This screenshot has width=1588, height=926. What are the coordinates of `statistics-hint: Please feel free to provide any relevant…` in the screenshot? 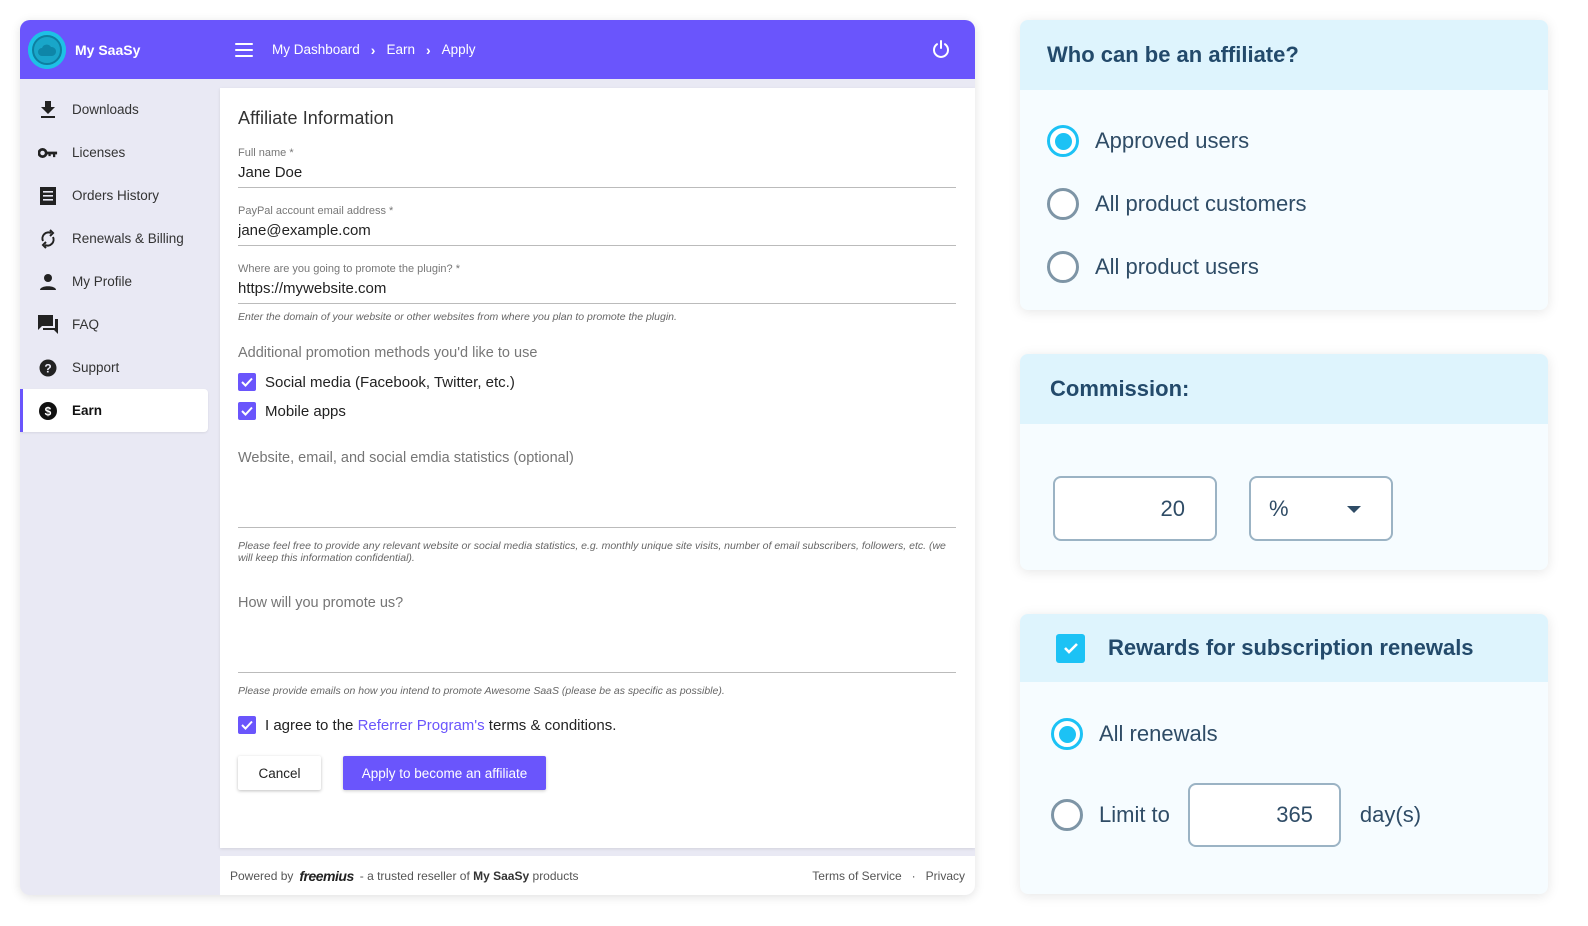 It's located at (592, 552).